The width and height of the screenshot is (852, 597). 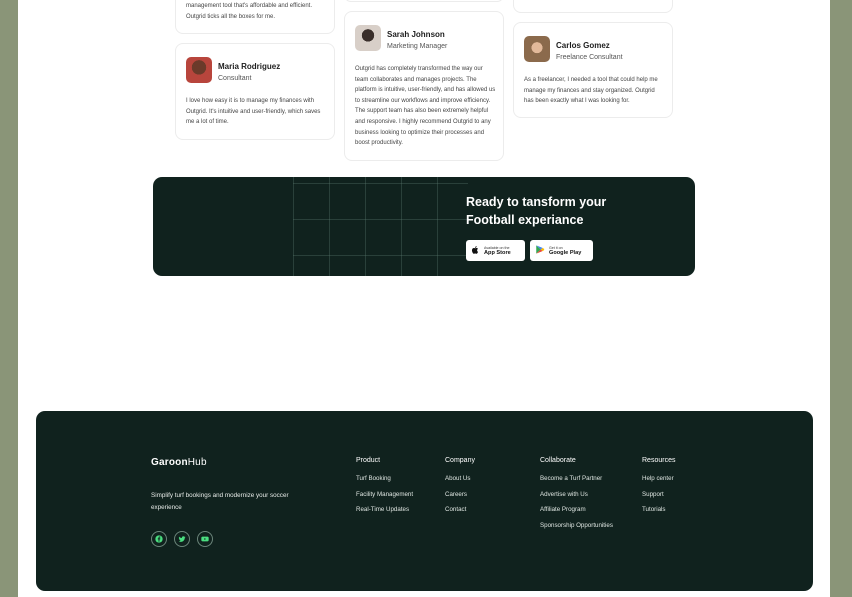 I want to click on testimonial-card-top-right, so click(x=593, y=6).